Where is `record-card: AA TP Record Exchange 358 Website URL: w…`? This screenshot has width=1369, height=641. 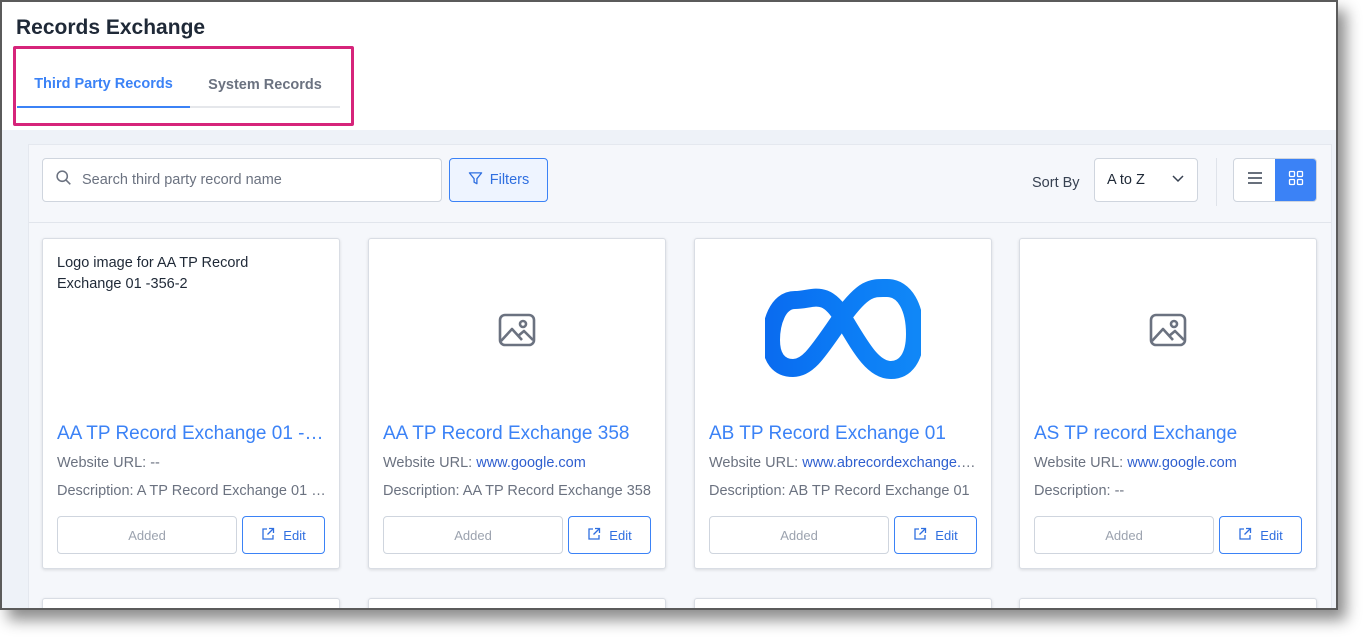
record-card: AA TP Record Exchange 358 Website URL: w… is located at coordinates (517, 403).